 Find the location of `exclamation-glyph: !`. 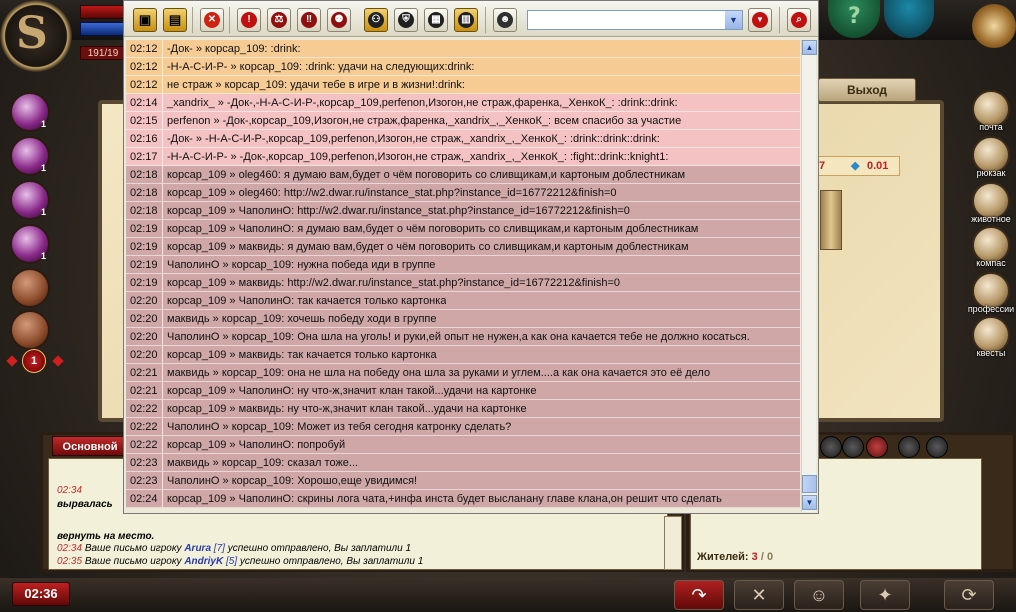

exclamation-glyph: ! is located at coordinates (249, 20).